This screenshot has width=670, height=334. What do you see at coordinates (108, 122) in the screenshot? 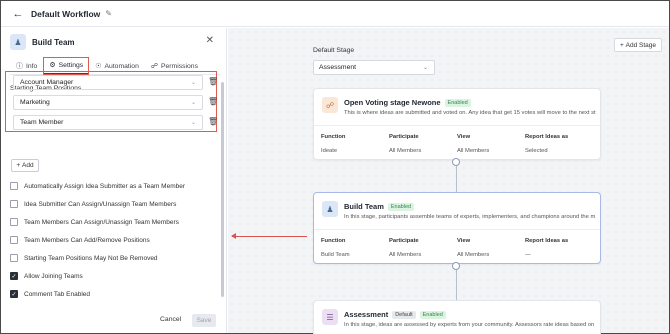
I see `position-select: Team Member ⌄` at bounding box center [108, 122].